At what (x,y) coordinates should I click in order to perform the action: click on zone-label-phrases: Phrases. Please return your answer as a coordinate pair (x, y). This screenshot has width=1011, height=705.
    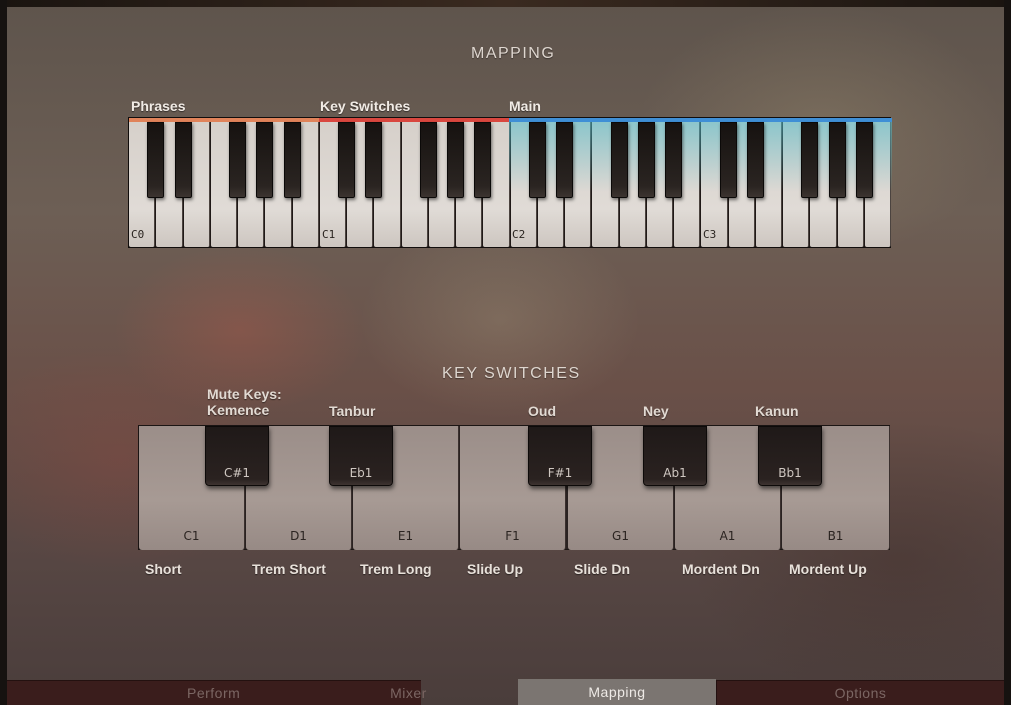
    Looking at the image, I should click on (158, 106).